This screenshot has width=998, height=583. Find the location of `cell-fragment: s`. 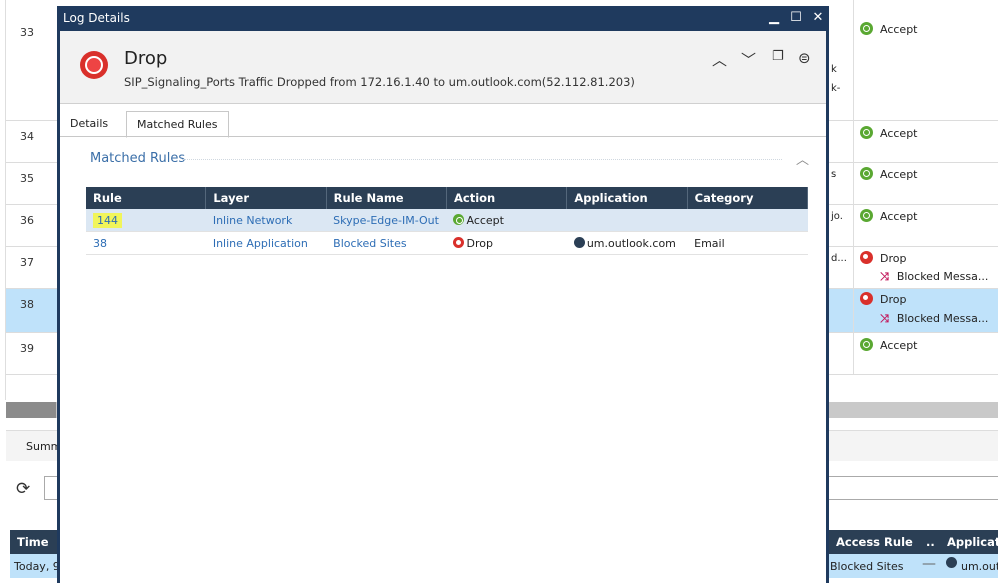

cell-fragment: s is located at coordinates (834, 174).